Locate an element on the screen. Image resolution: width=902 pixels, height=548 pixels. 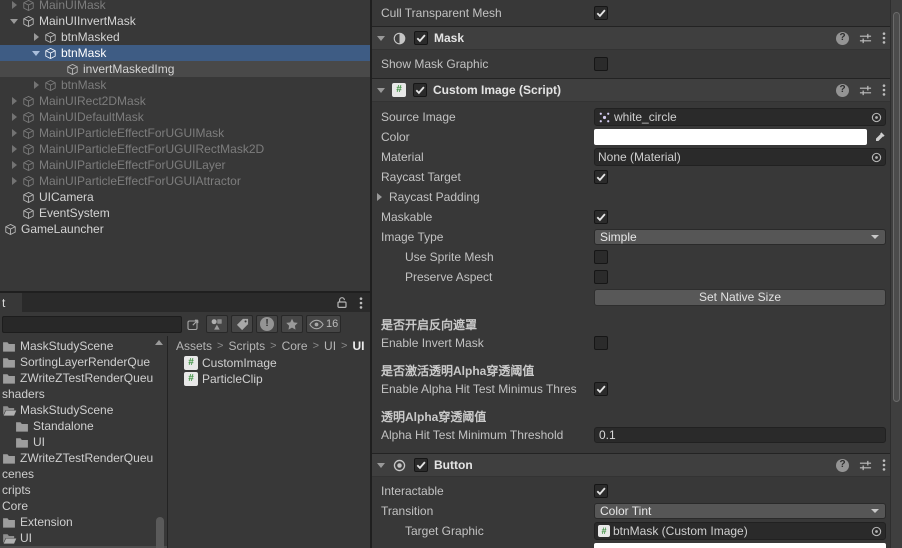
component-header-button: Button? is located at coordinates (637, 465).